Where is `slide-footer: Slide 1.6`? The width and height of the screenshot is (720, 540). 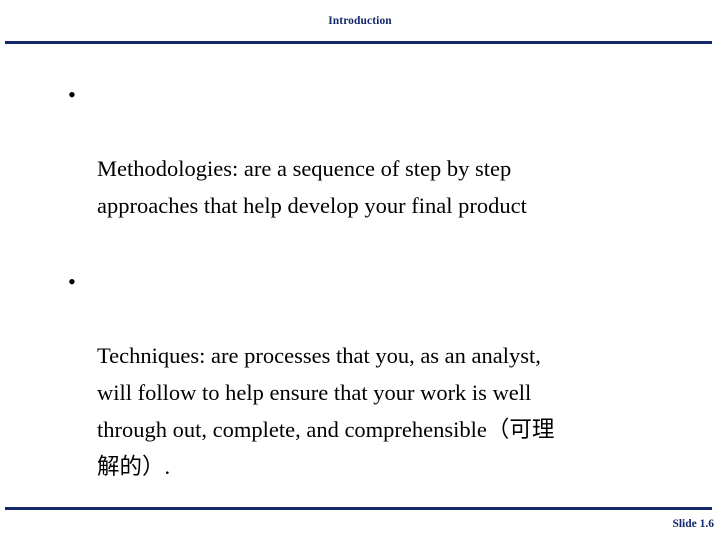
slide-footer: Slide 1.6 is located at coordinates (357, 523).